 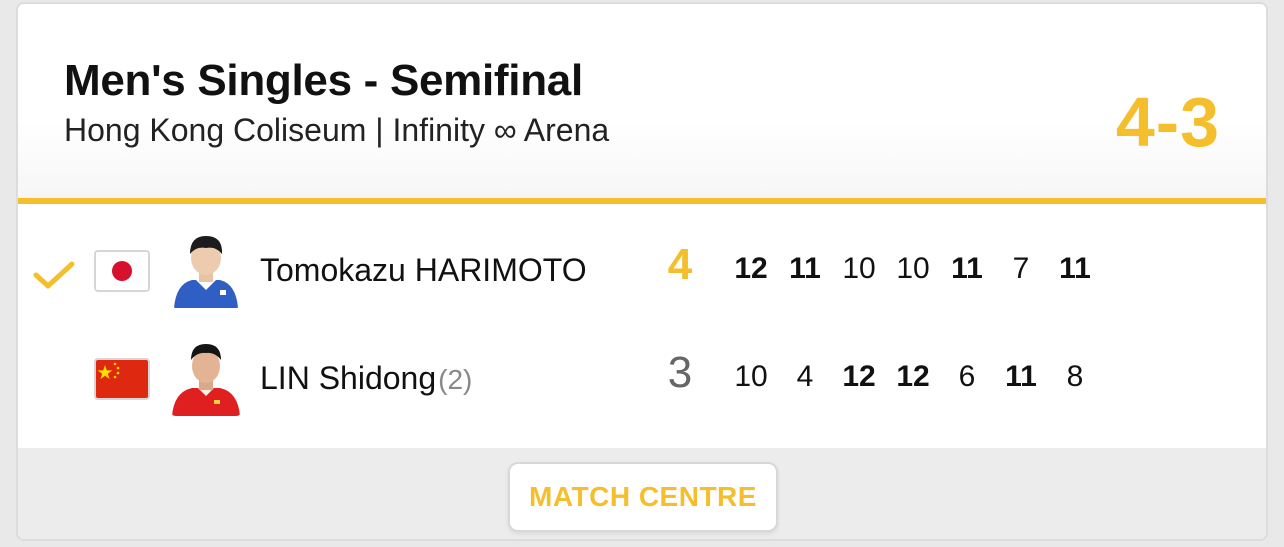 I want to click on match-title: Men's Singles - Semifinal, so click(x=323, y=80).